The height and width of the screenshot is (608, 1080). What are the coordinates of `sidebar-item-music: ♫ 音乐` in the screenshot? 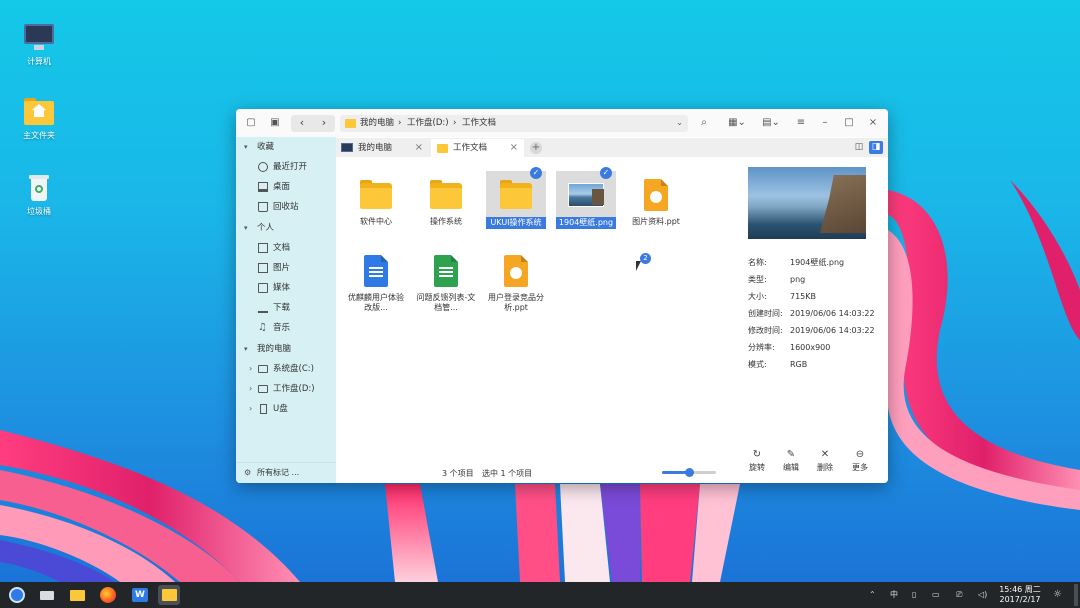 It's located at (286, 328).